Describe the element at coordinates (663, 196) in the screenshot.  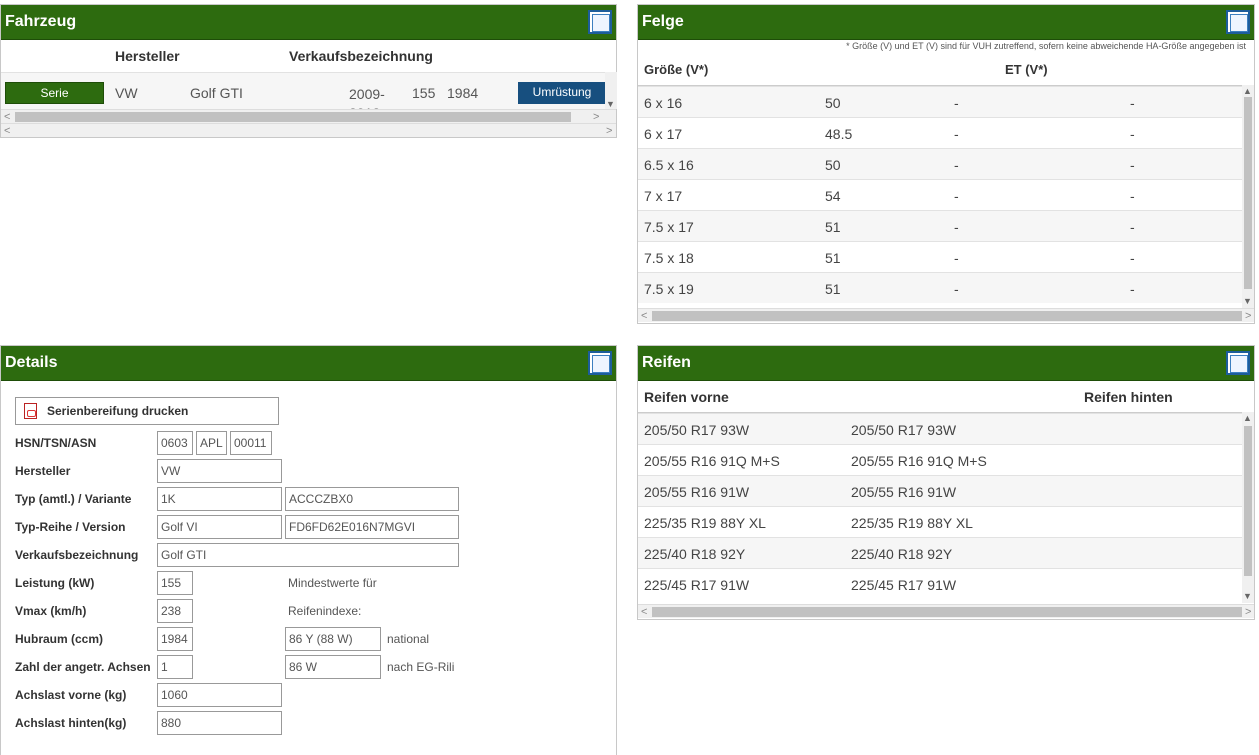
I see `felge-cell-size: 7 x 17` at that location.